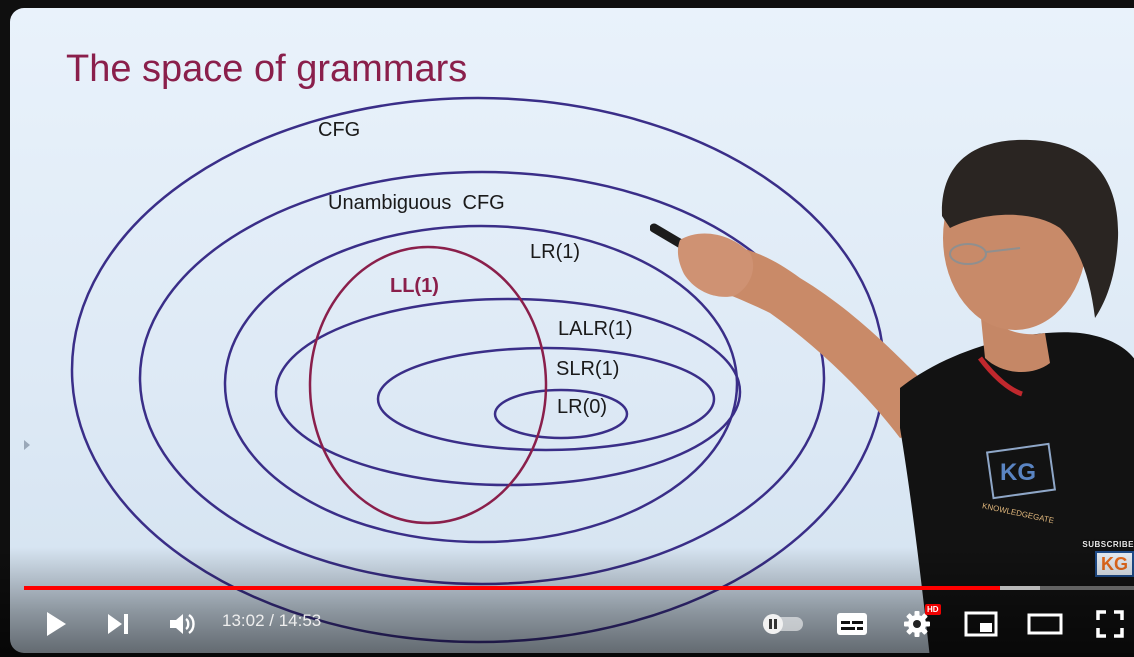 This screenshot has height=657, width=1134. I want to click on fullscreen-icon, so click(1110, 624).